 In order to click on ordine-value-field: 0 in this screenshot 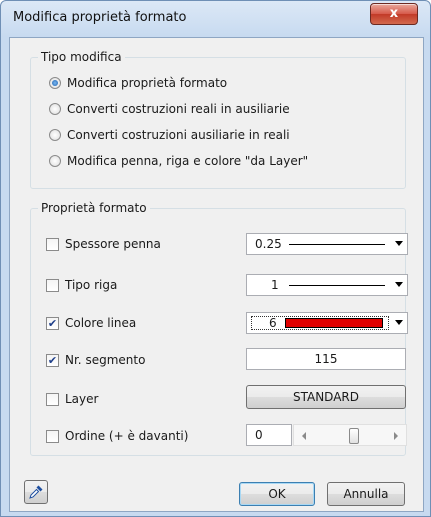, I will do `click(269, 435)`.